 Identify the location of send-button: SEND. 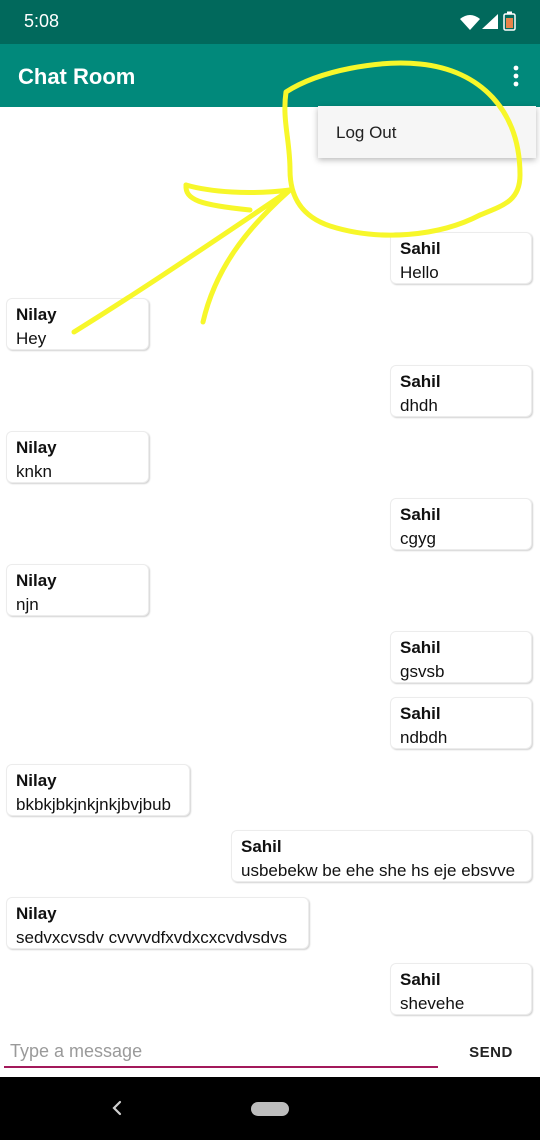
(491, 1052).